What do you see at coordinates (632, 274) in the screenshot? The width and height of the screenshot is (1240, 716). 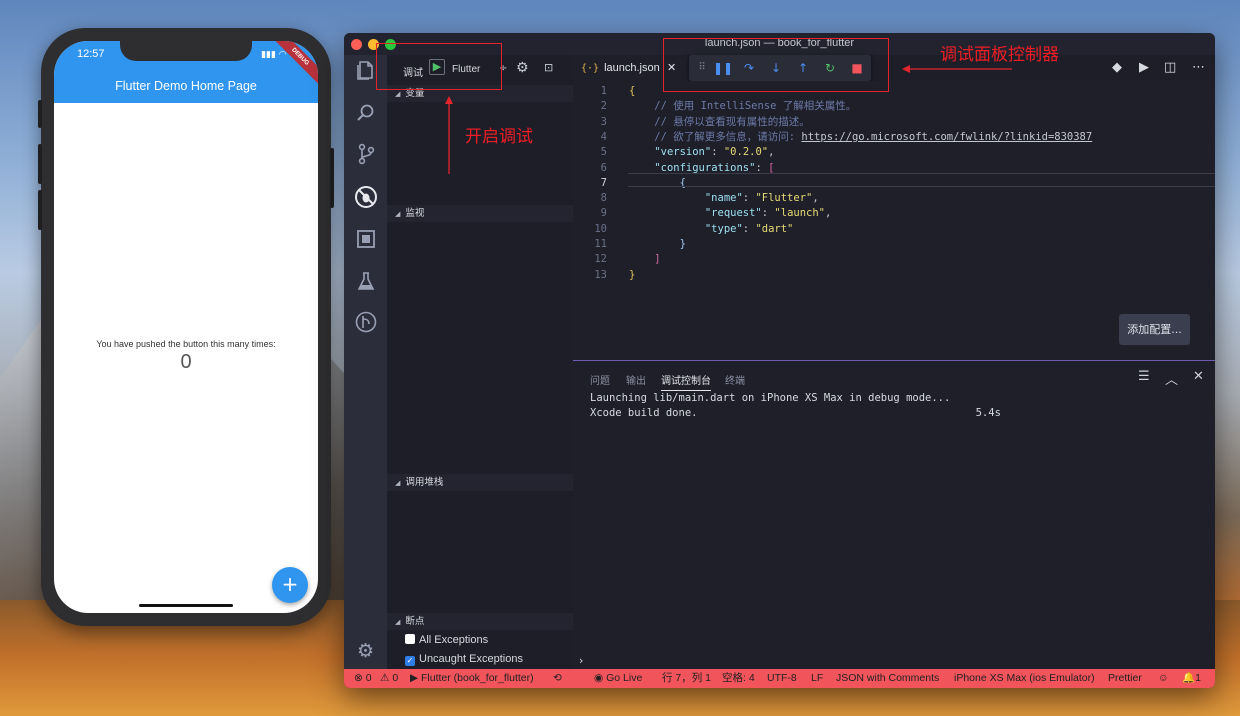 I see `code-text: }` at bounding box center [632, 274].